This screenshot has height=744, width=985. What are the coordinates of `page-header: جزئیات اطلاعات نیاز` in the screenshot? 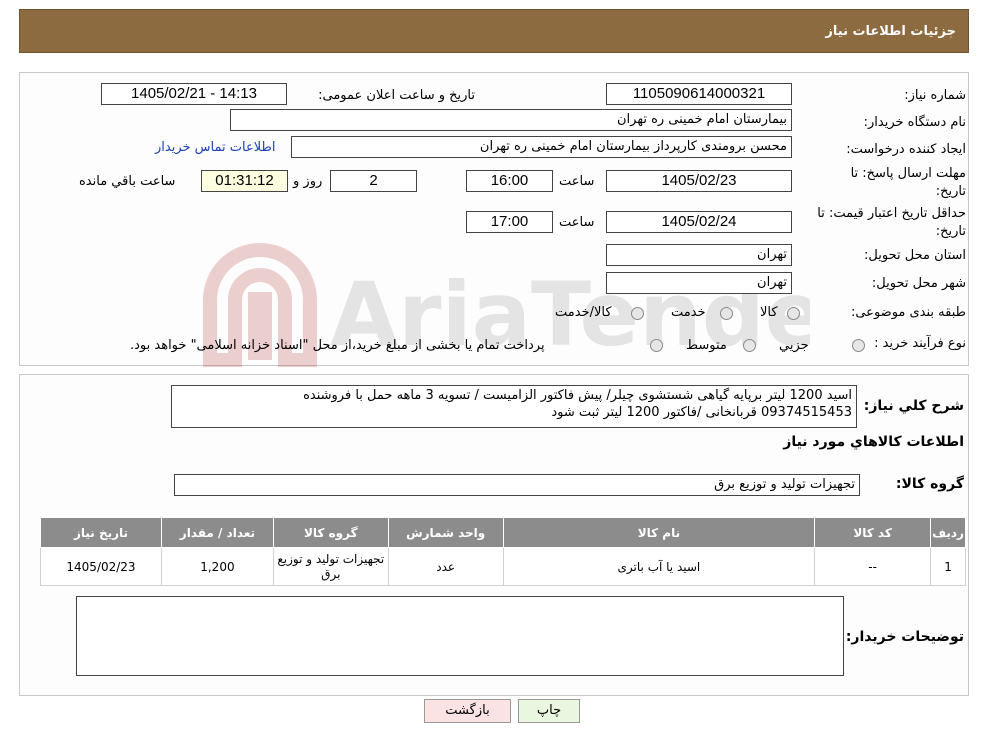 It's located at (494, 31).